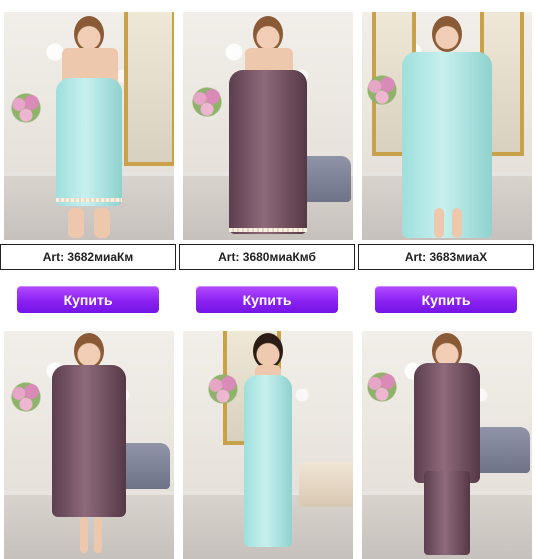 The width and height of the screenshot is (545, 559). I want to click on buy-button-2: Купить, so click(267, 299).